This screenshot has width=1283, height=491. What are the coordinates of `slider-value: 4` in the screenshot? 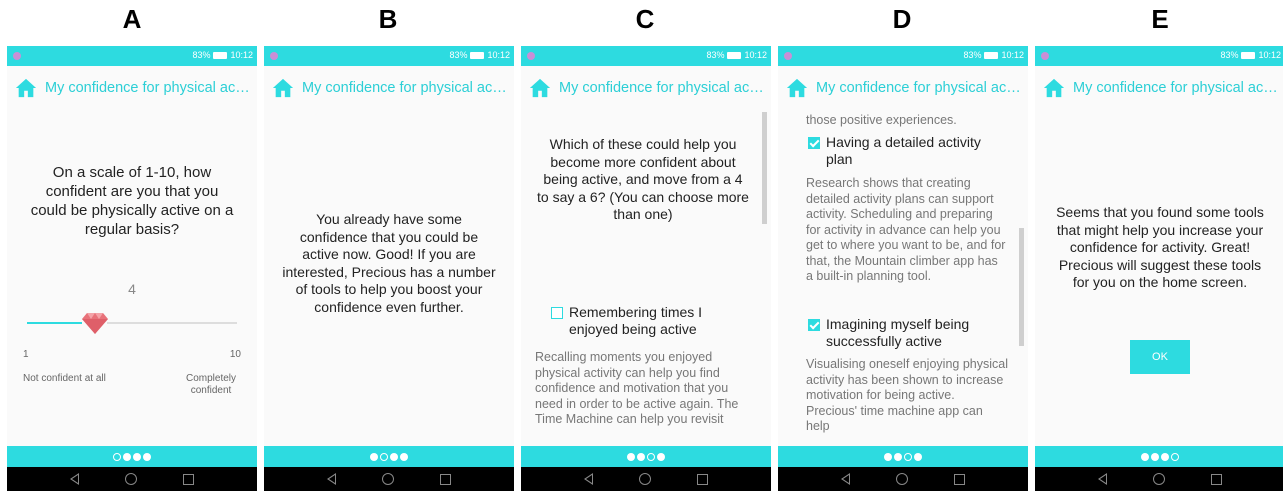 It's located at (132, 289).